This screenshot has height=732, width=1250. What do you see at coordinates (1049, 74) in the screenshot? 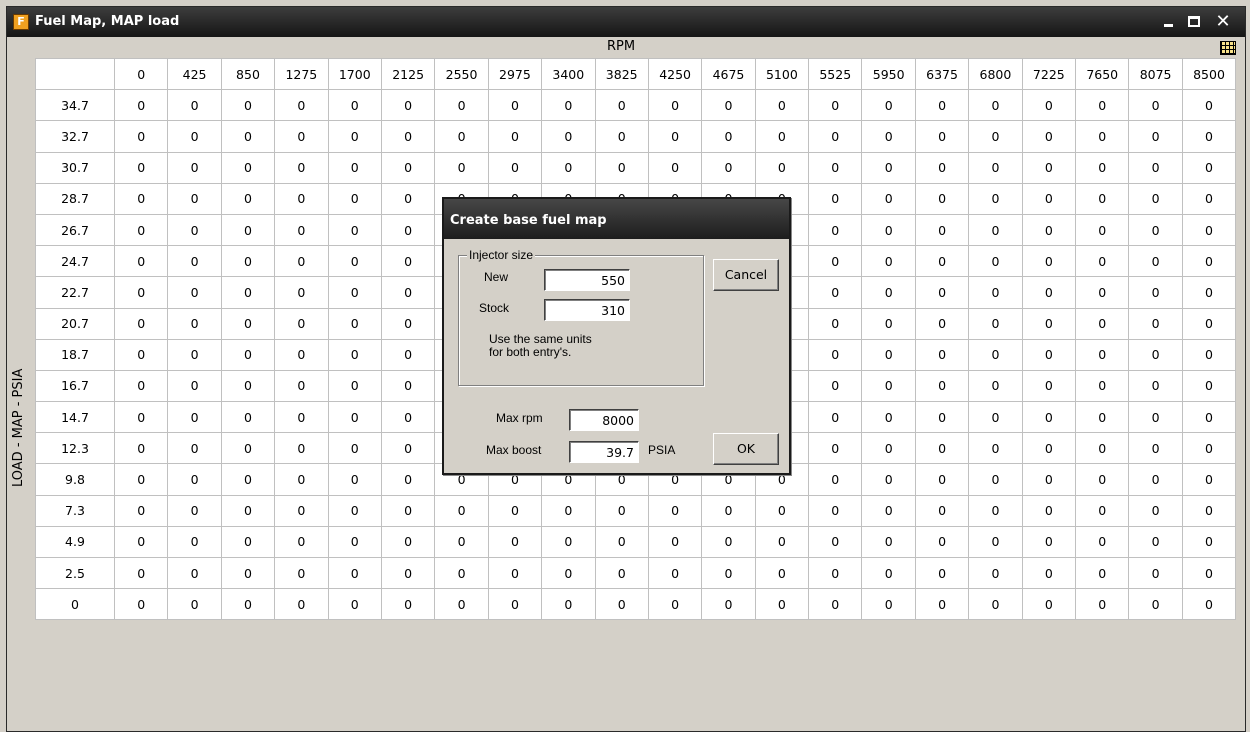
I see `rpm-column-header: 7225` at bounding box center [1049, 74].